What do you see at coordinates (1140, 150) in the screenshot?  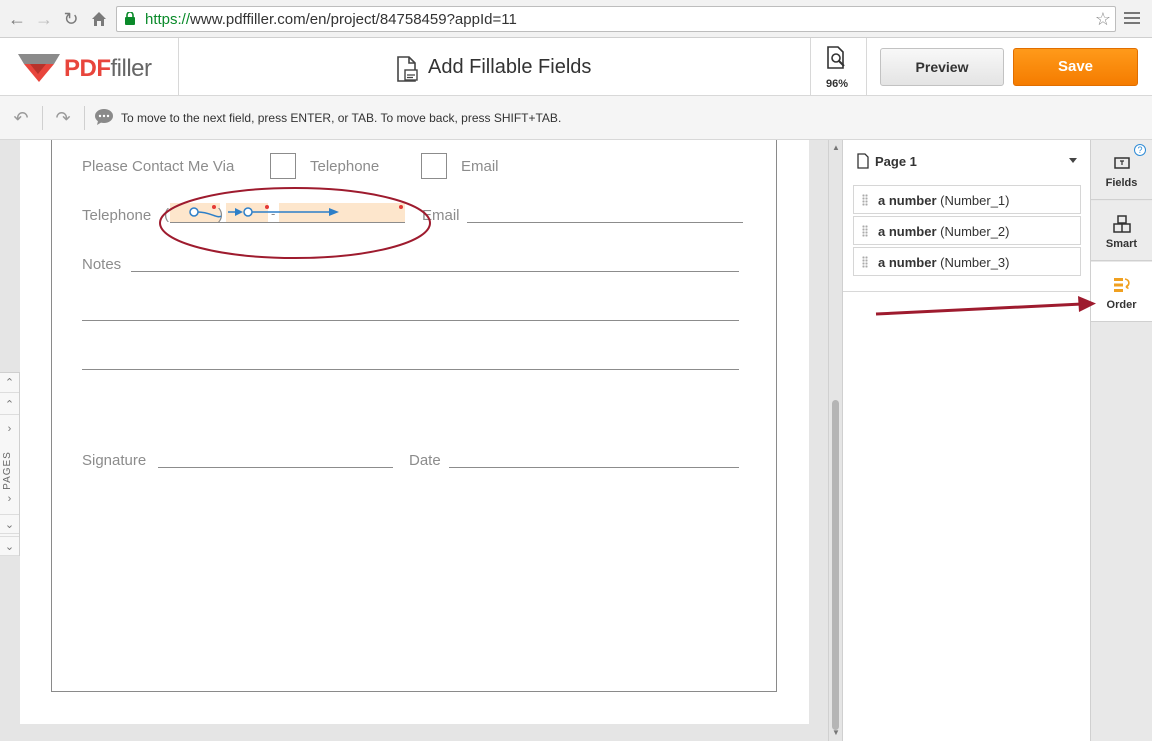 I see `help-icon: ?` at bounding box center [1140, 150].